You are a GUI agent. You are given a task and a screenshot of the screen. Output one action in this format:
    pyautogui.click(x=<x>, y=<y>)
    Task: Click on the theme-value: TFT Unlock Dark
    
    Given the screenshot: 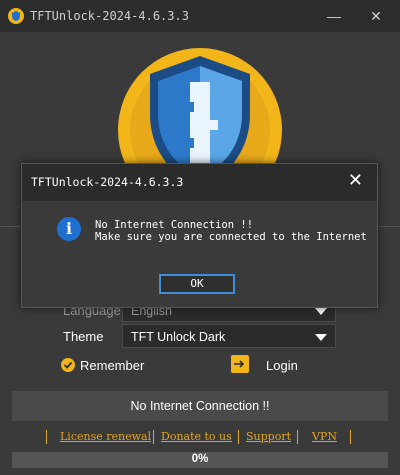 What is the action you would take?
    pyautogui.click(x=178, y=337)
    